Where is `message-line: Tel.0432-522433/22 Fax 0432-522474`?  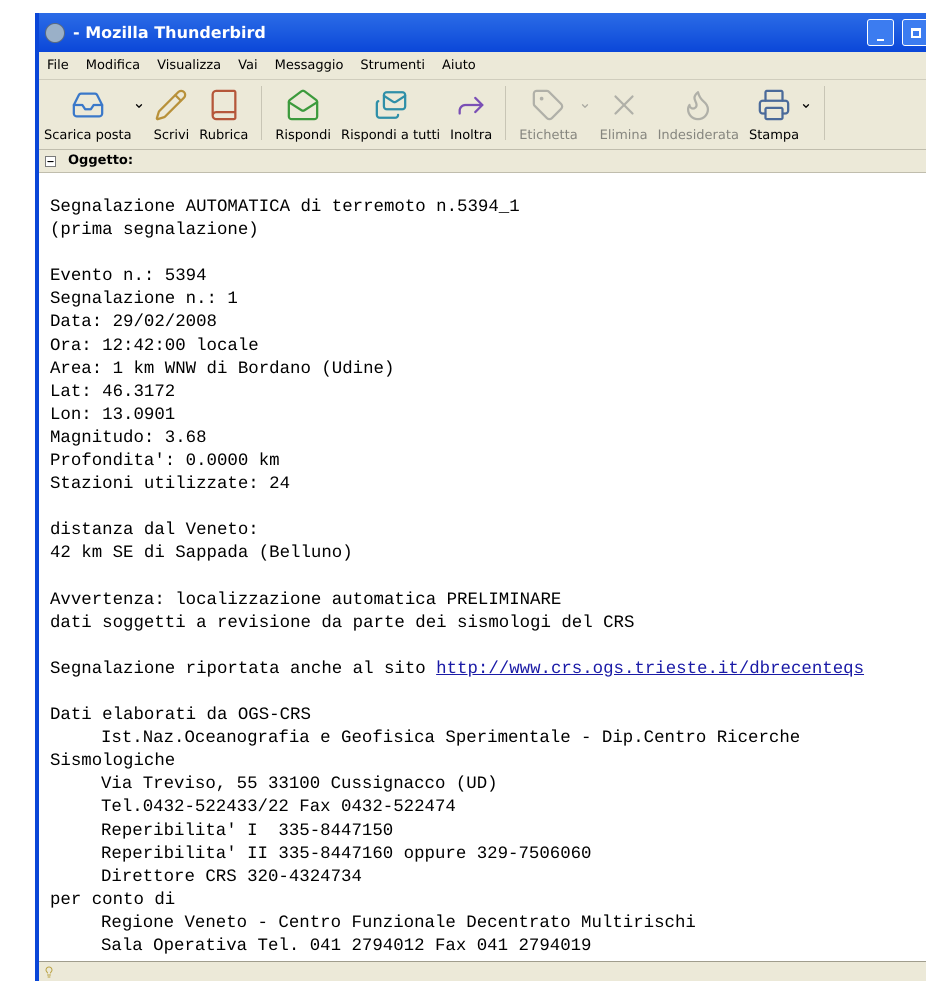
message-line: Tel.0432-522433/22 Fax 0432-522474 is located at coordinates (278, 808).